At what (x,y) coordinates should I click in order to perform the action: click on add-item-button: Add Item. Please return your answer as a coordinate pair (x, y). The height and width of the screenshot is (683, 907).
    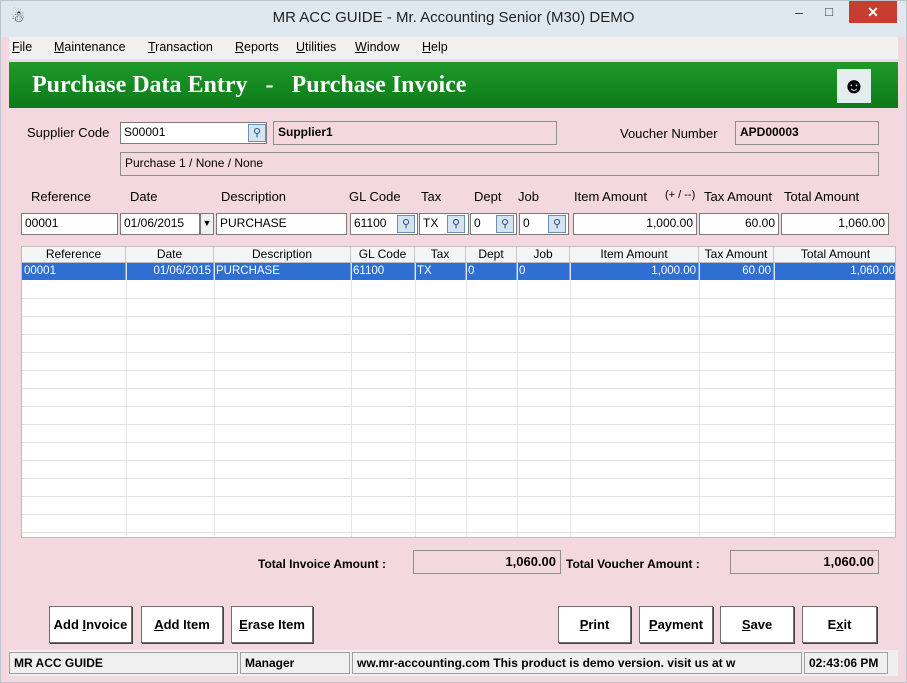
    Looking at the image, I should click on (182, 624).